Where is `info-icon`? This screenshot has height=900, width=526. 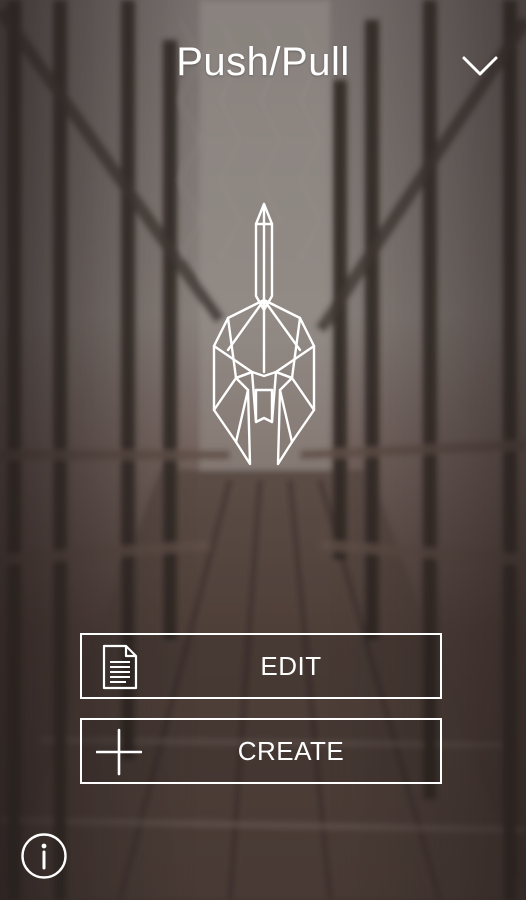
info-icon is located at coordinates (44, 856).